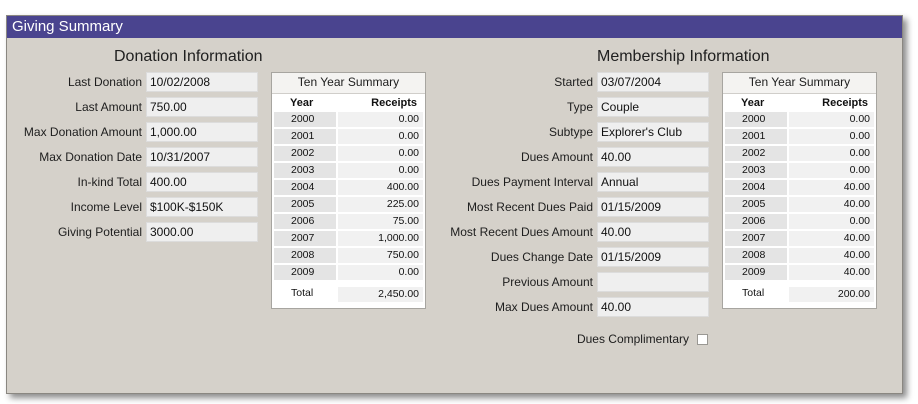 The width and height of the screenshot is (918, 404). I want to click on dues-change-date-field: 01/15/2009, so click(653, 257).